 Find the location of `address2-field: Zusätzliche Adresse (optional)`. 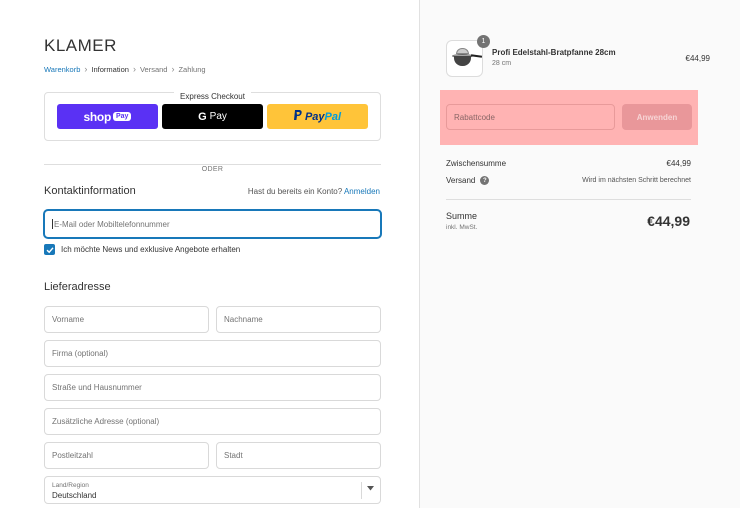

address2-field: Zusätzliche Adresse (optional) is located at coordinates (212, 421).